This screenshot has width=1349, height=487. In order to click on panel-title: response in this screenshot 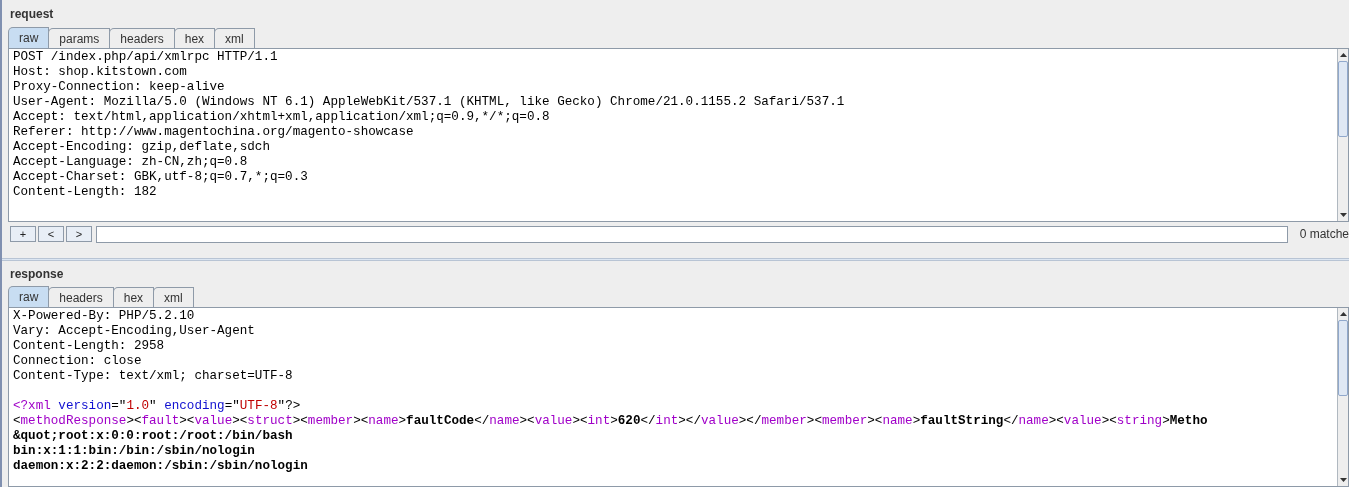, I will do `click(37, 274)`.